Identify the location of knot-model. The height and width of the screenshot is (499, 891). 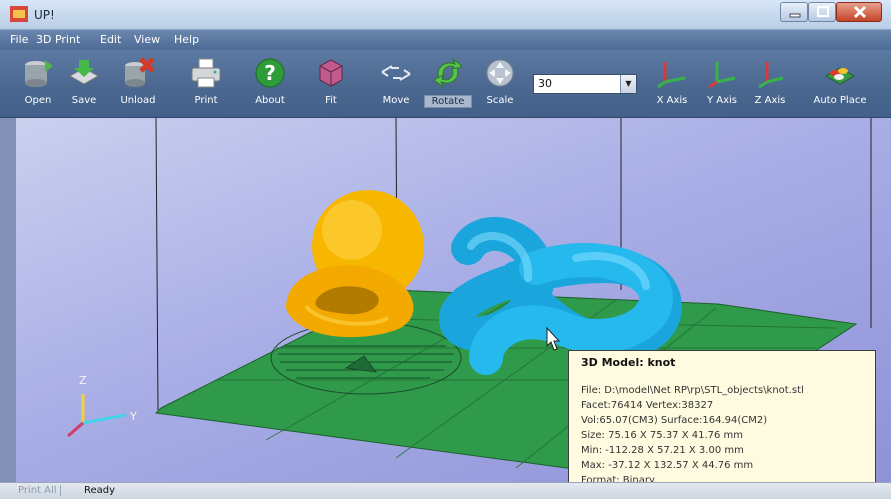
(560, 295).